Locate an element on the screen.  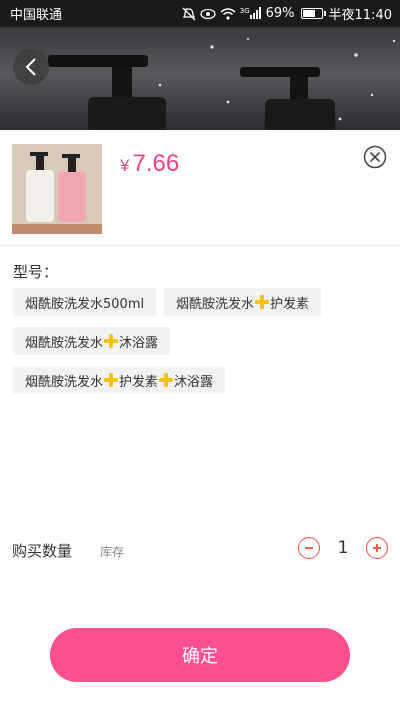
network-type: 3G is located at coordinates (244, 10).